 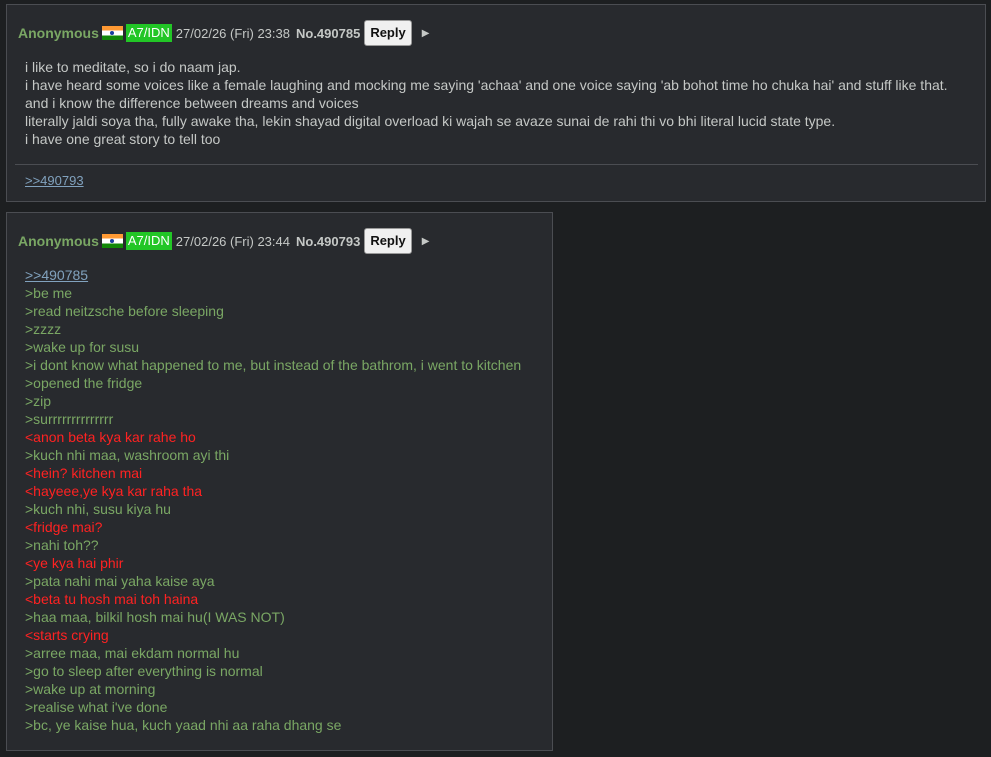 I want to click on redtext-line: <anon beta kya kar rahe ho, so click(x=110, y=437).